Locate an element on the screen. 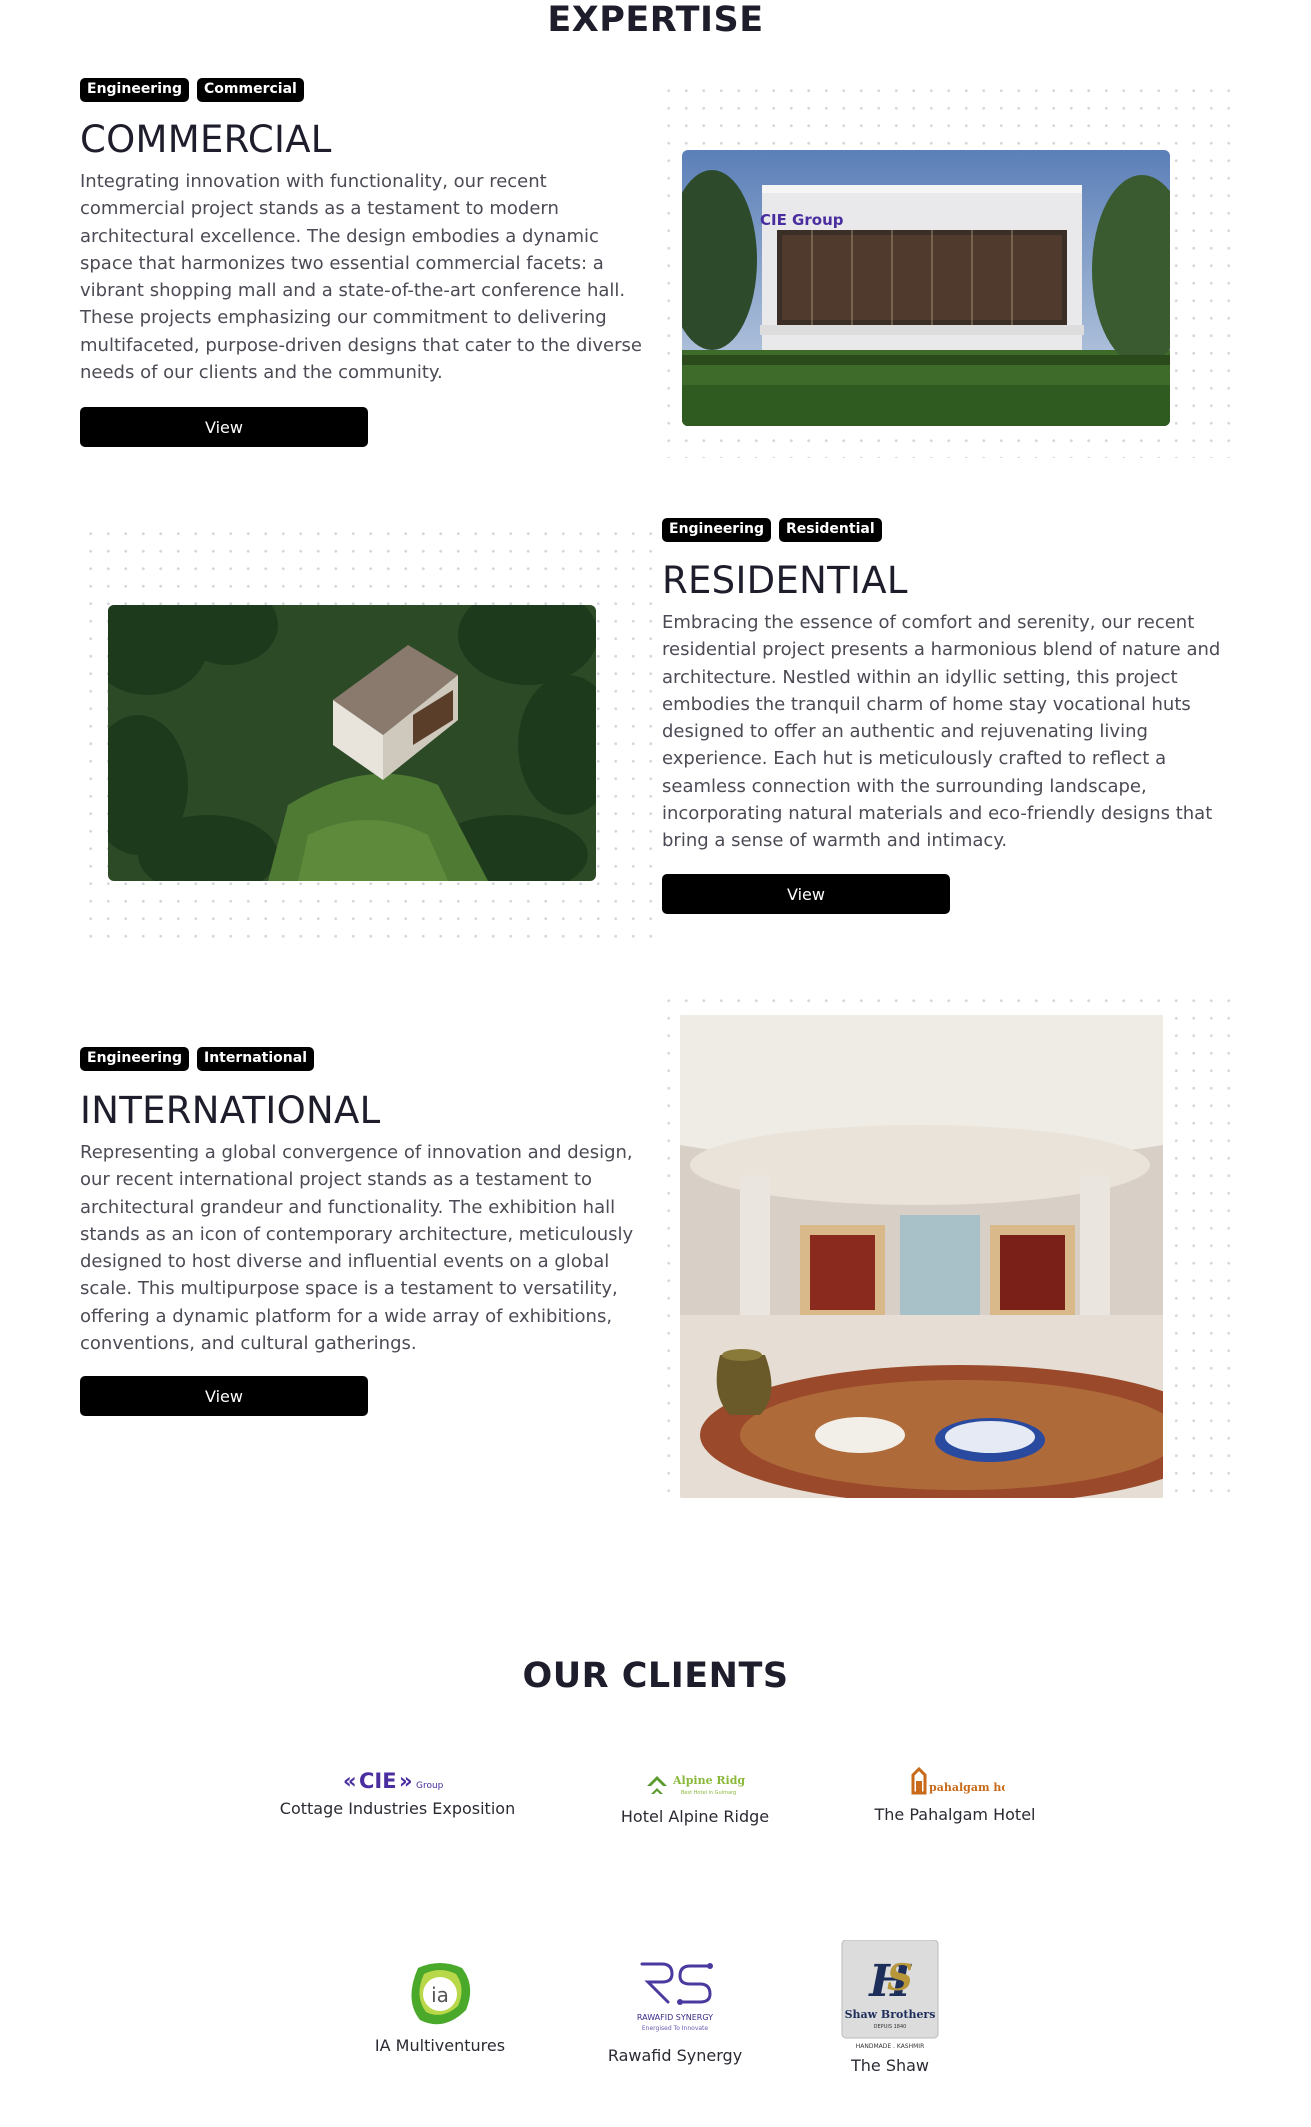 The image size is (1311, 2127). svg-text: DEPUIS 1840 is located at coordinates (890, 2027).